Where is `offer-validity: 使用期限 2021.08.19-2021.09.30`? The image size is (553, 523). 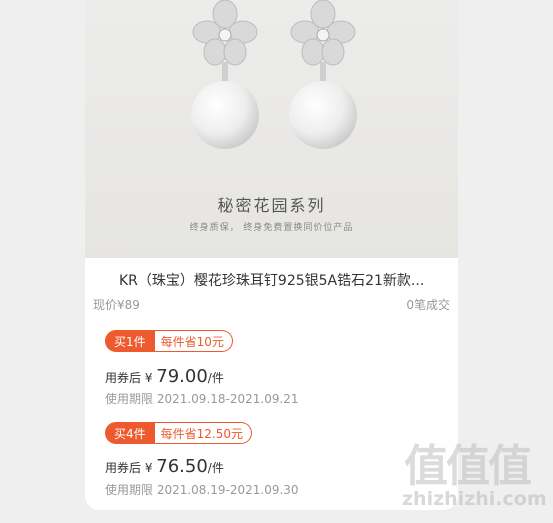
offer-validity: 使用期限 2021.08.19-2021.09.30 is located at coordinates (202, 490).